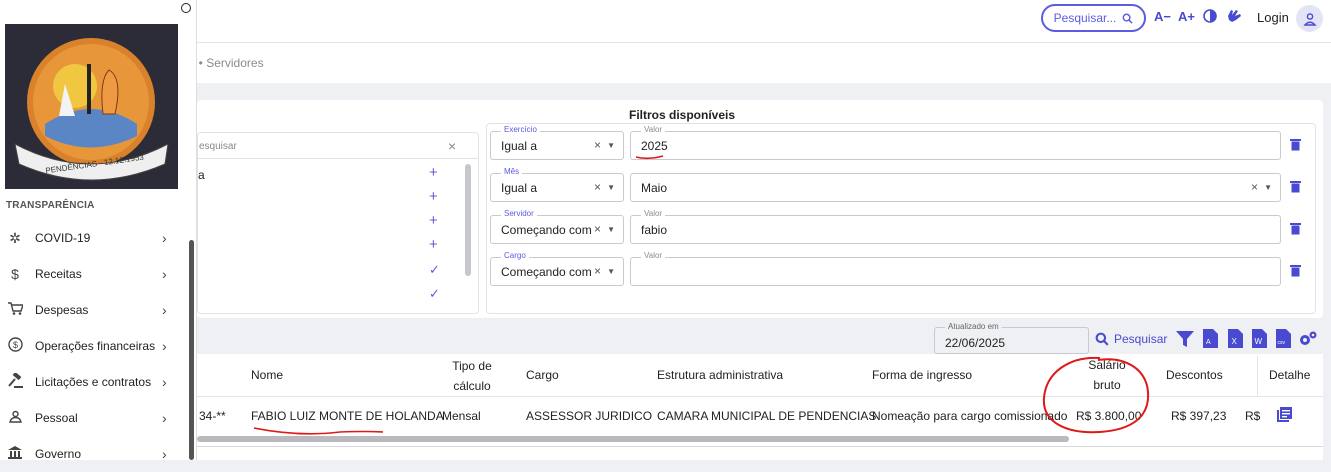 This screenshot has width=1331, height=472. I want to click on column-header-cargo: Cargo, so click(542, 375).